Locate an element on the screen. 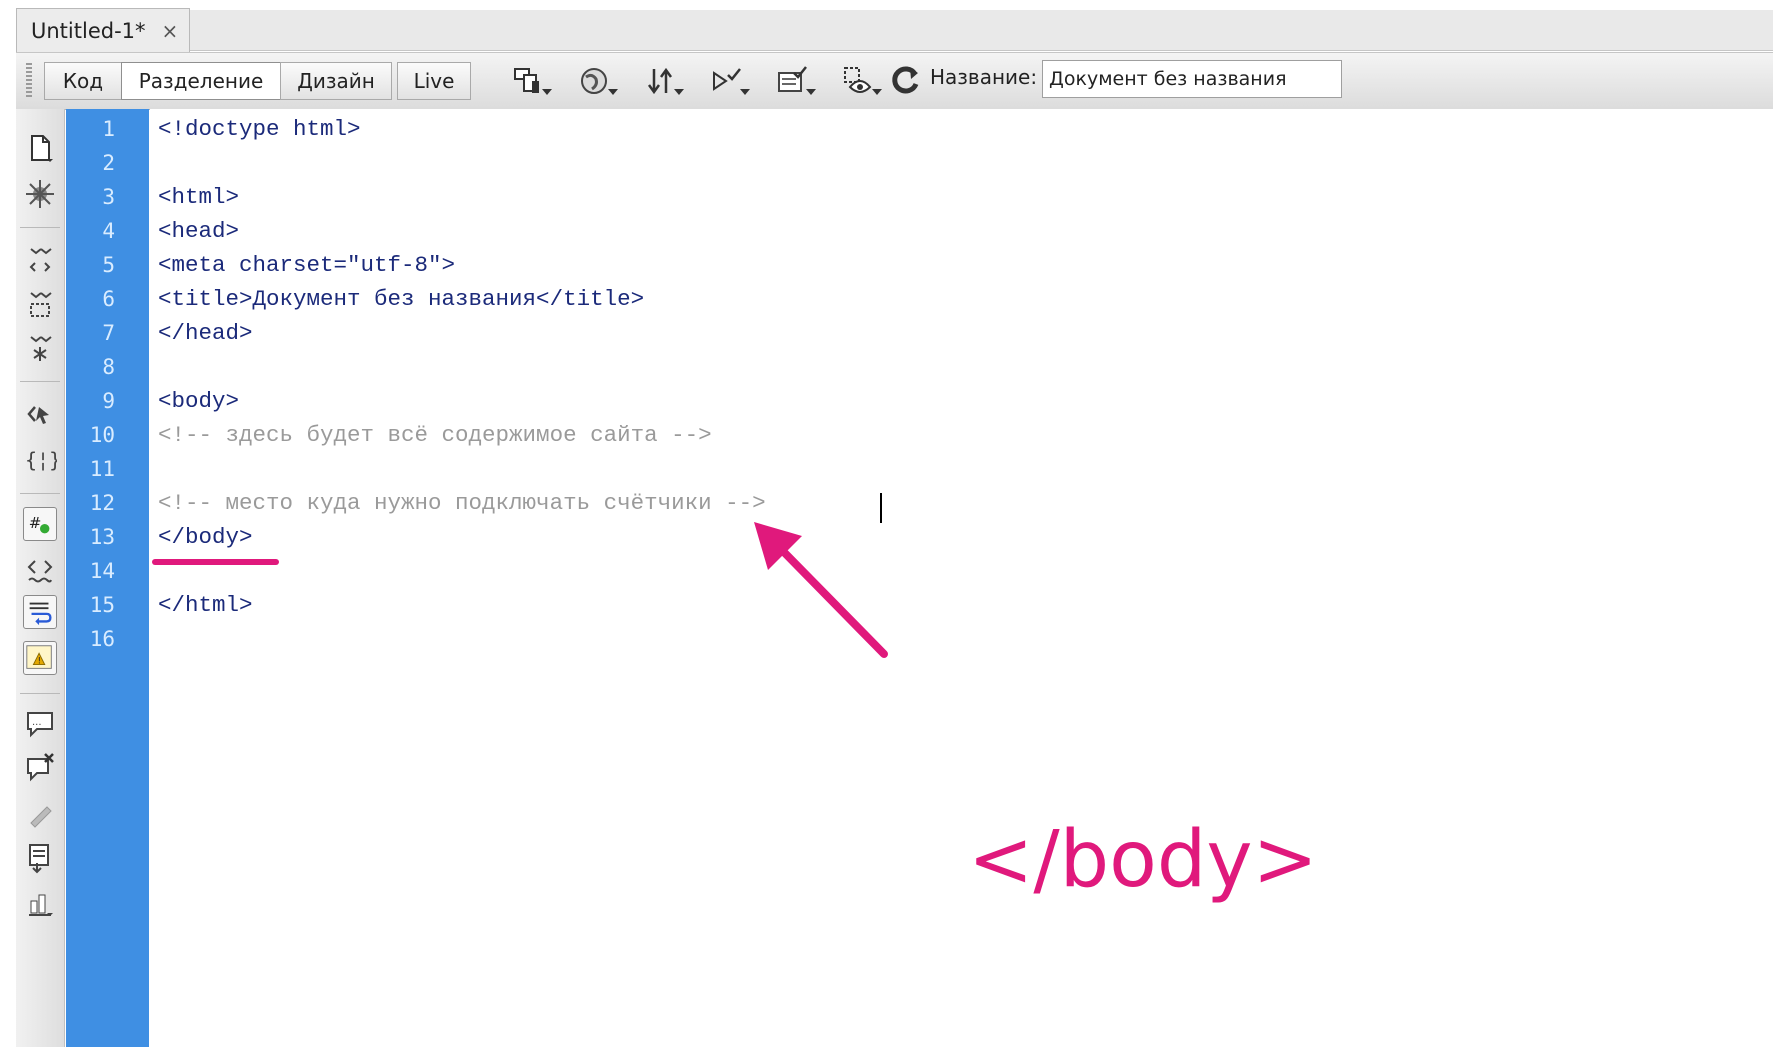  line-number: 9 is located at coordinates (108, 401).